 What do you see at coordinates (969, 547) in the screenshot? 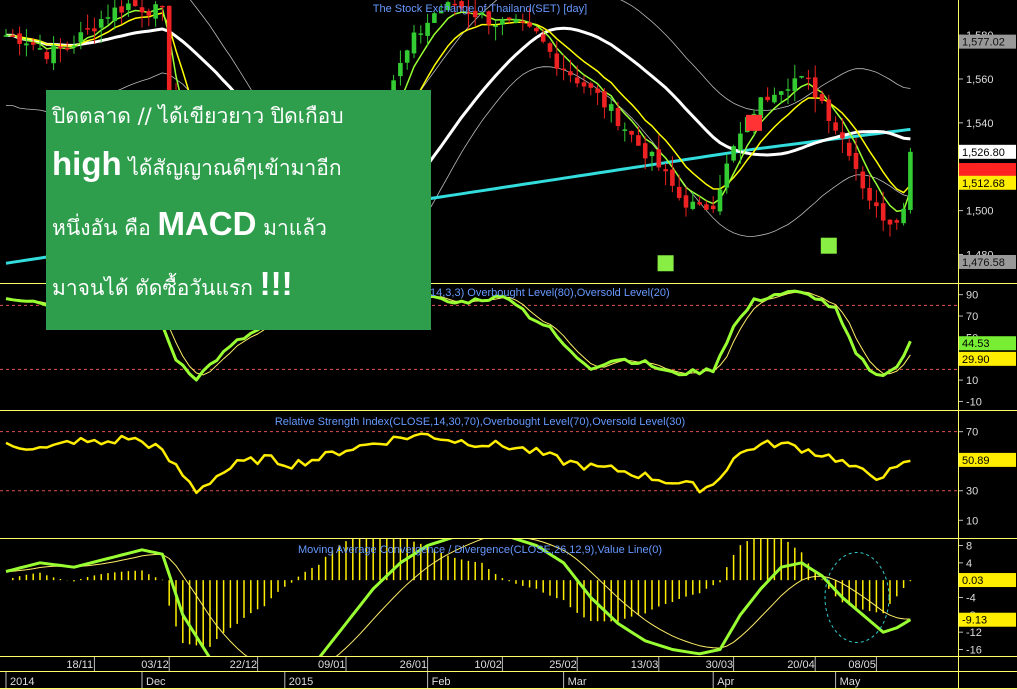
I see `y-tick-label: 8` at bounding box center [969, 547].